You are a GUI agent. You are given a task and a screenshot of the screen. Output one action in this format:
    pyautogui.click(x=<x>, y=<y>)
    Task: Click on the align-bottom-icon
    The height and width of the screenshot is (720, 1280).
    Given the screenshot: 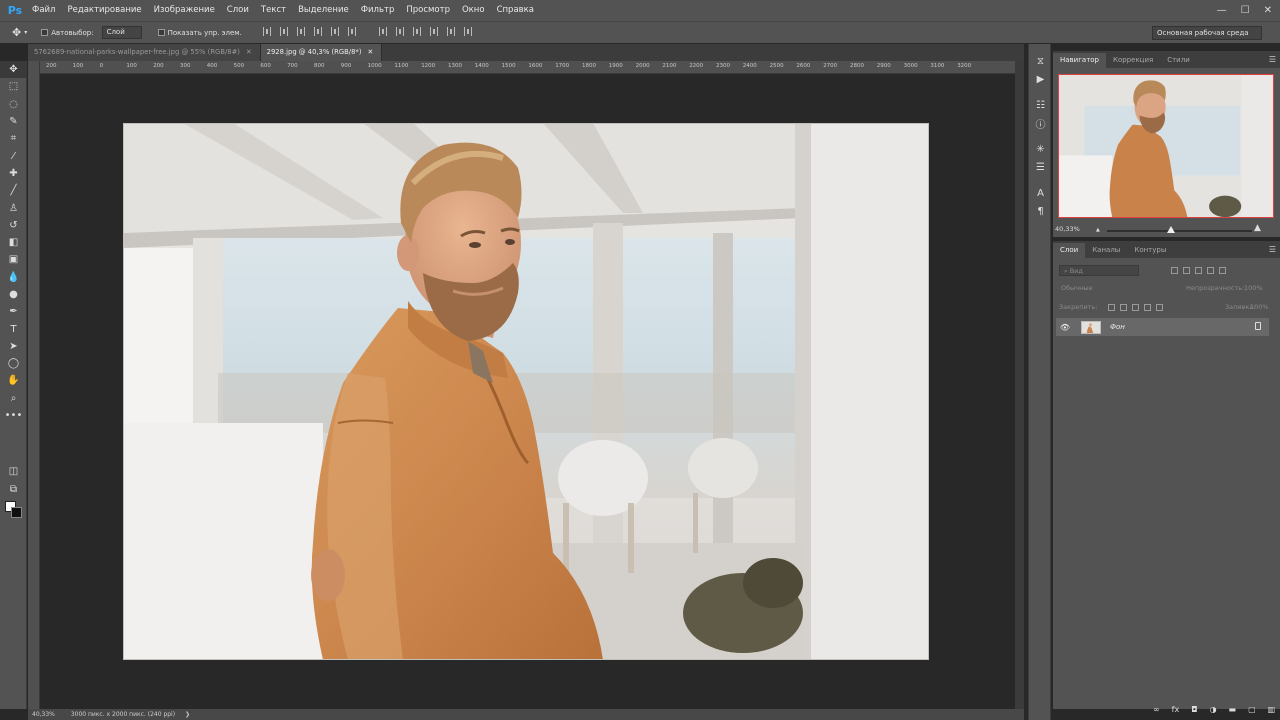 What is the action you would take?
    pyautogui.click(x=300, y=31)
    